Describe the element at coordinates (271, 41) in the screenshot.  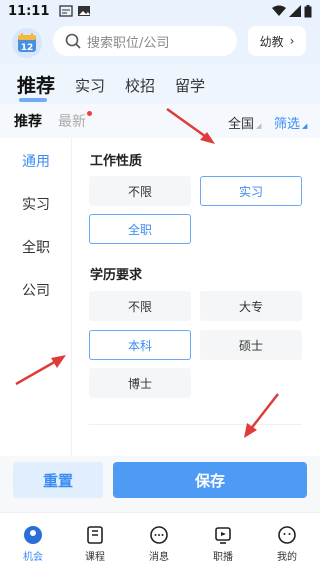
I see `category-label: 幼教` at that location.